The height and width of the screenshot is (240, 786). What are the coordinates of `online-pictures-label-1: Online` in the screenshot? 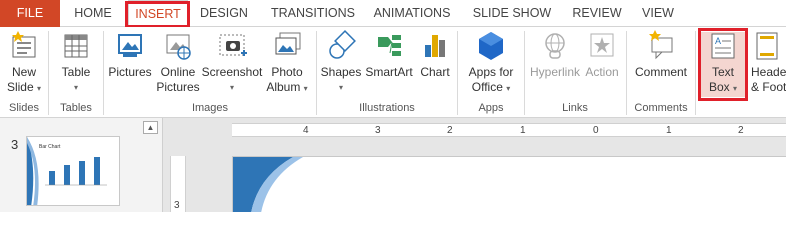 It's located at (178, 72).